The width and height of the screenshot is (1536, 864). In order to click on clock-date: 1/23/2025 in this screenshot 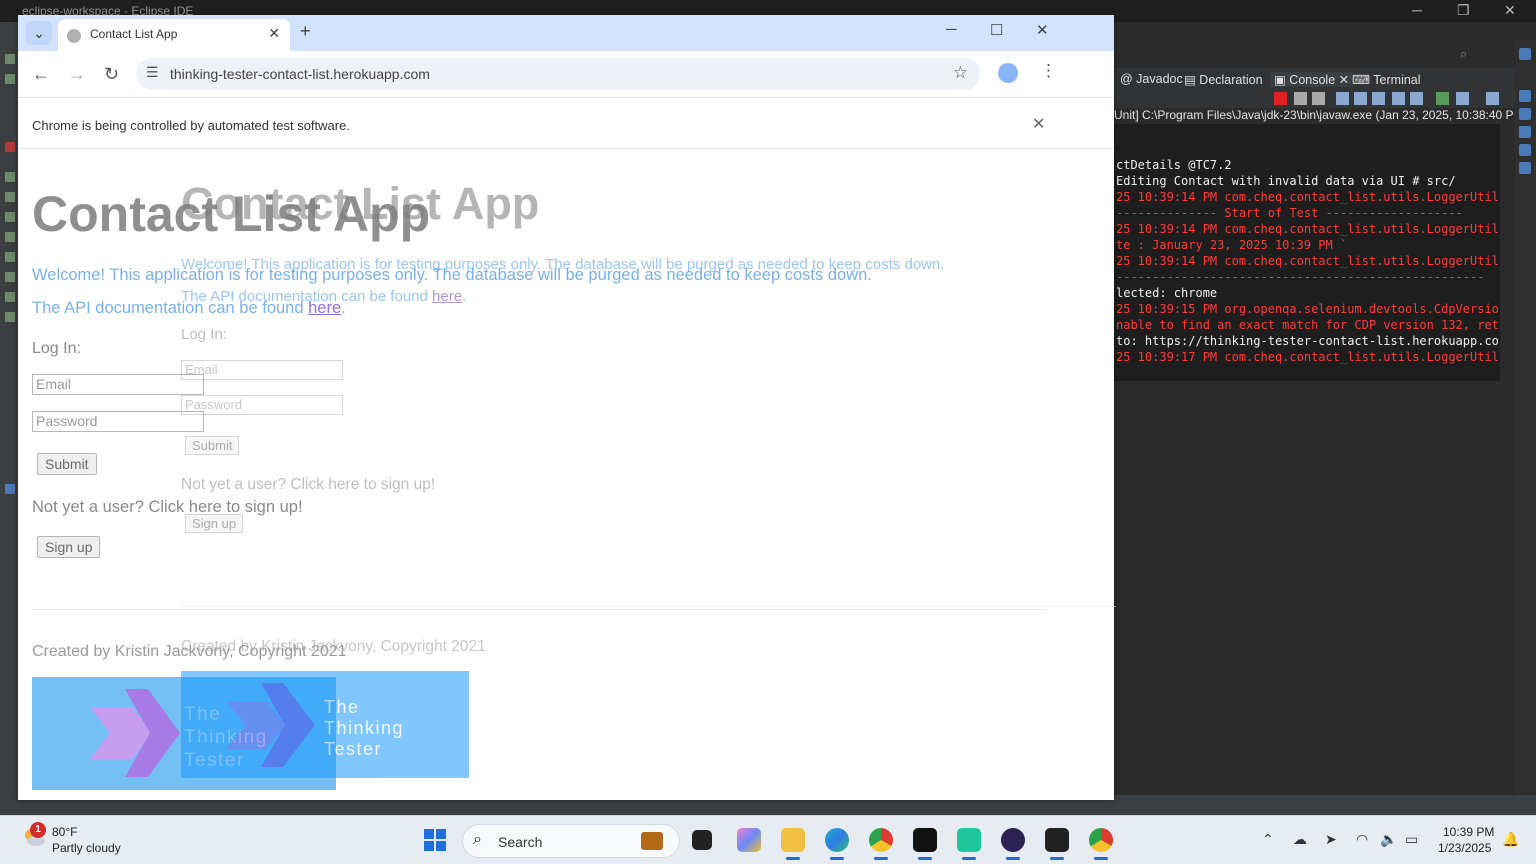, I will do `click(1464, 848)`.